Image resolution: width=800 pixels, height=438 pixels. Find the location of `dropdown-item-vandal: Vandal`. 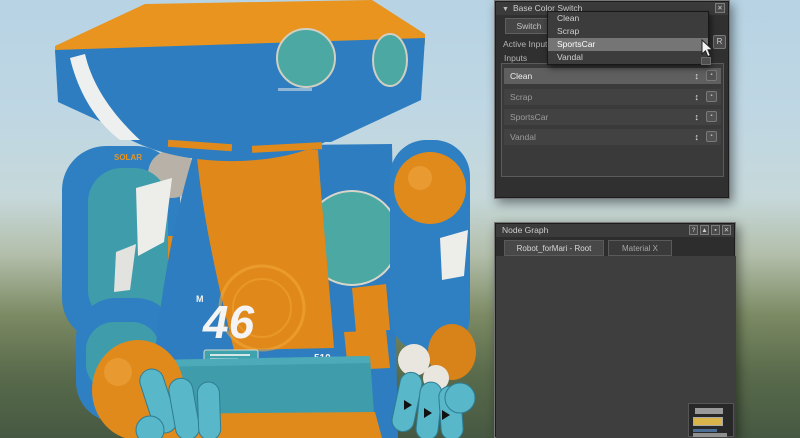

dropdown-item-vandal: Vandal is located at coordinates (628, 57).